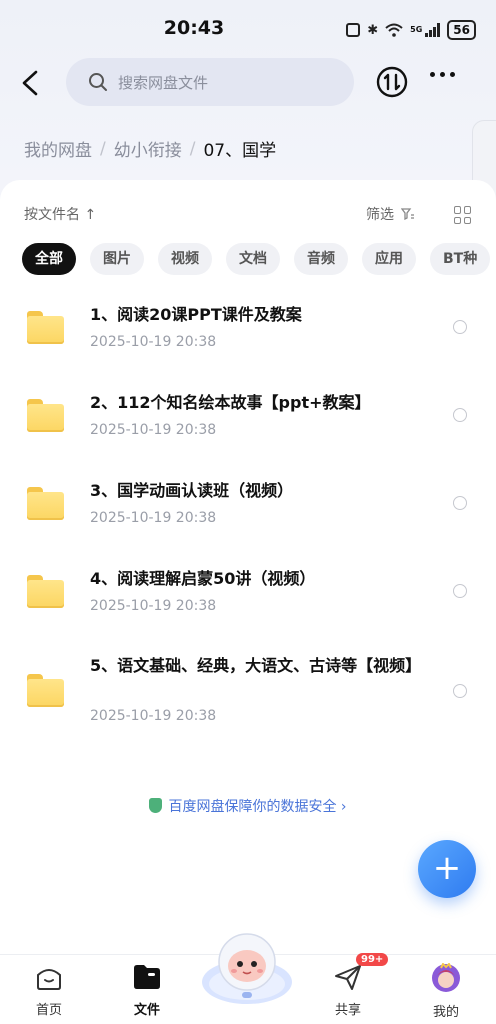 The image size is (496, 1024). Describe the element at coordinates (445, 1012) in the screenshot. I see `tab-mine-label: 我的` at that location.